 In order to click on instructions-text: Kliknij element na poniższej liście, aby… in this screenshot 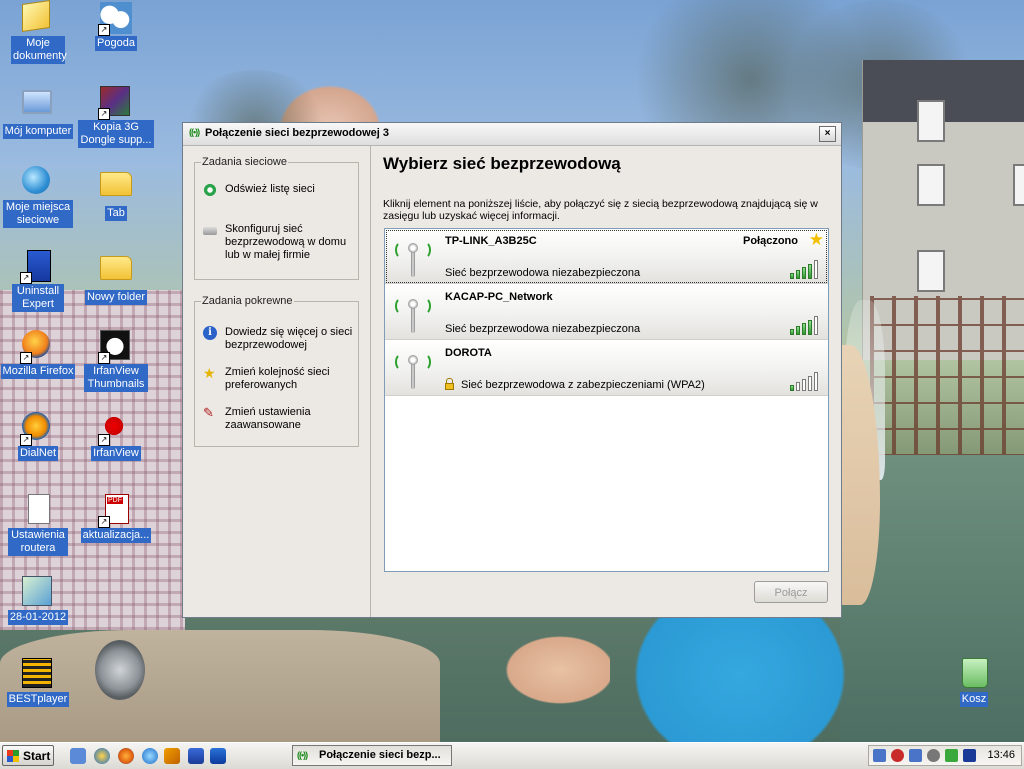, I will do `click(600, 210)`.